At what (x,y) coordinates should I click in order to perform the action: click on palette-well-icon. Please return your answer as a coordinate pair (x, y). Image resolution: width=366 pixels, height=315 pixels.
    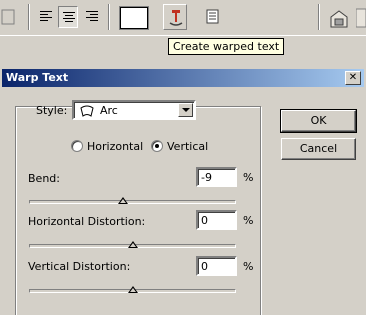
    Looking at the image, I should click on (360, 18).